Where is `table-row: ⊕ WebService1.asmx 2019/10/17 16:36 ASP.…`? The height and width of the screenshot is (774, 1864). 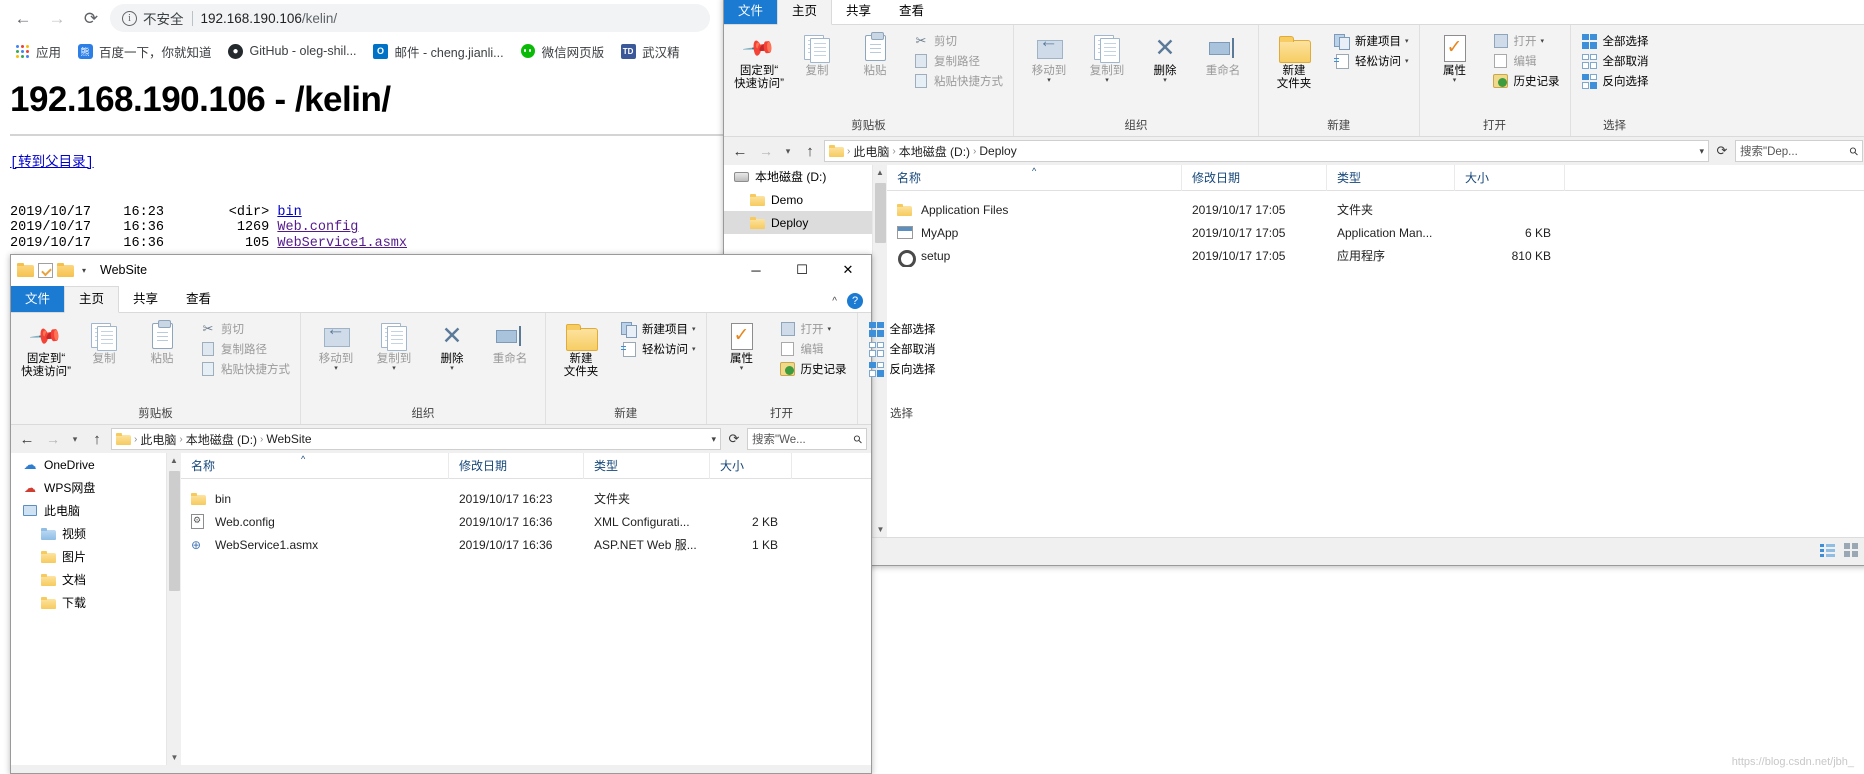
table-row: ⊕ WebService1.asmx 2019/10/17 16:36 ASP.… is located at coordinates (526, 544).